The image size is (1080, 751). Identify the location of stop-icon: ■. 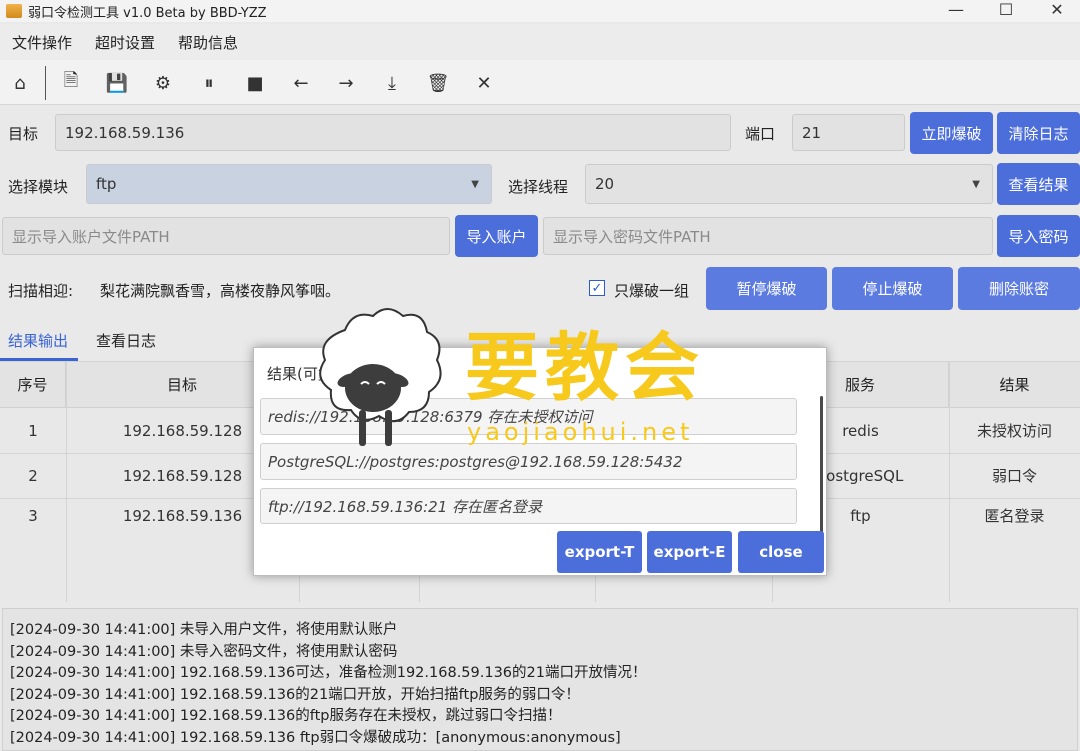
(255, 83).